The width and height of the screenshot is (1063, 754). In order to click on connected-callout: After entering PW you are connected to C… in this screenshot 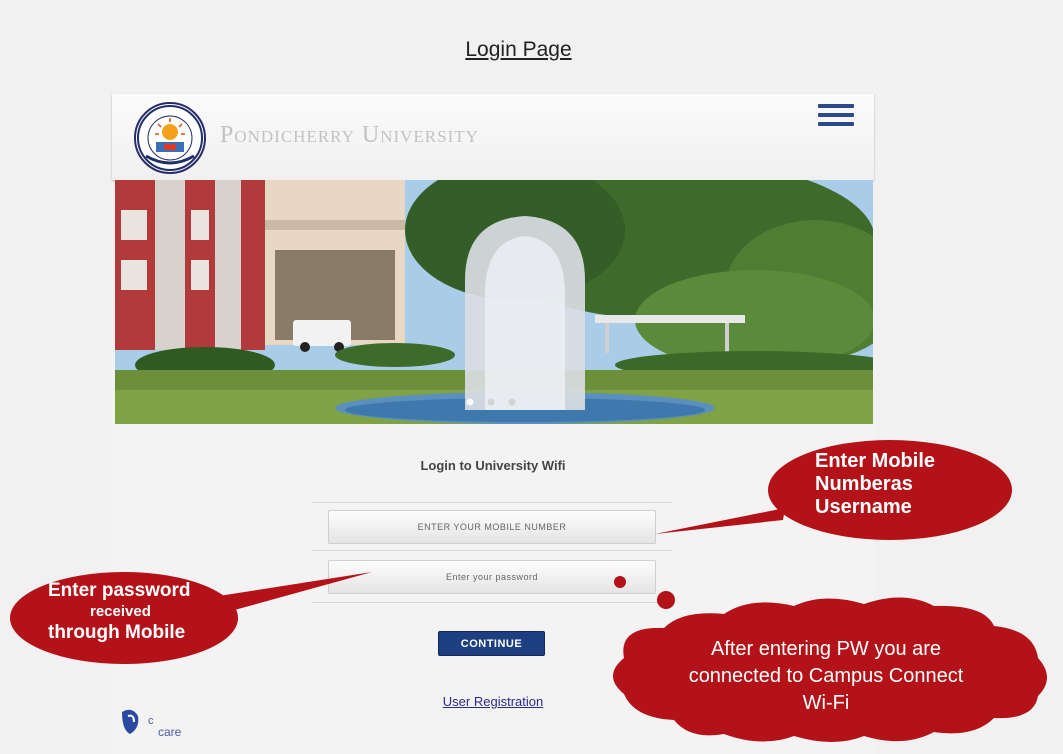, I will do `click(827, 657)`.